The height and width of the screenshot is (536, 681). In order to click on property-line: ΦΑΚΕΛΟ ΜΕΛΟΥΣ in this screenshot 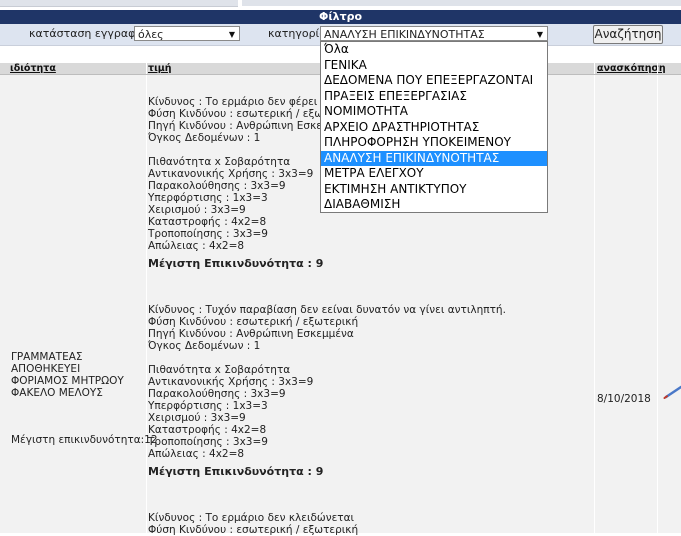, I will do `click(57, 393)`.